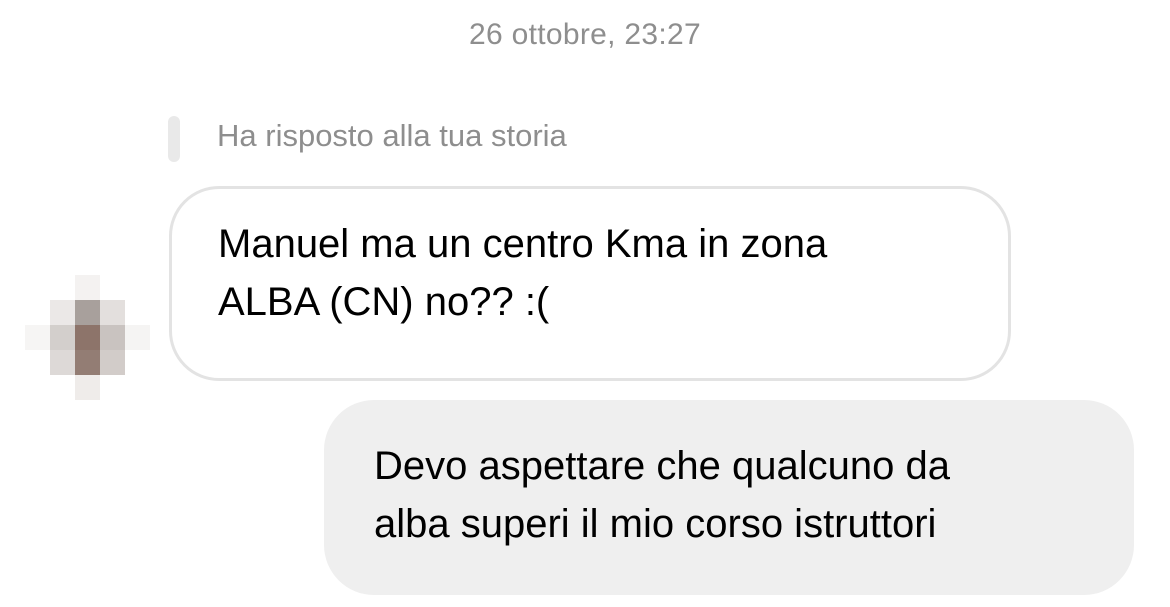 The image size is (1170, 607). I want to click on story-reply-label: Ha risposto alla tua storia, so click(392, 135).